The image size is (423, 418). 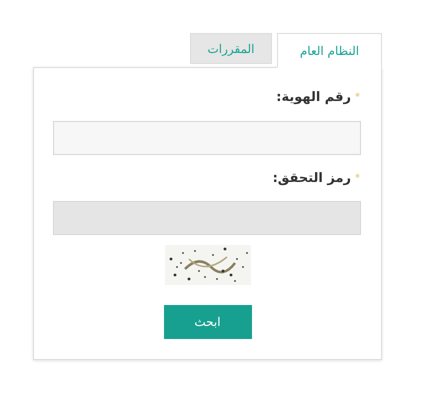 I want to click on search-button: ابحث, so click(x=208, y=322).